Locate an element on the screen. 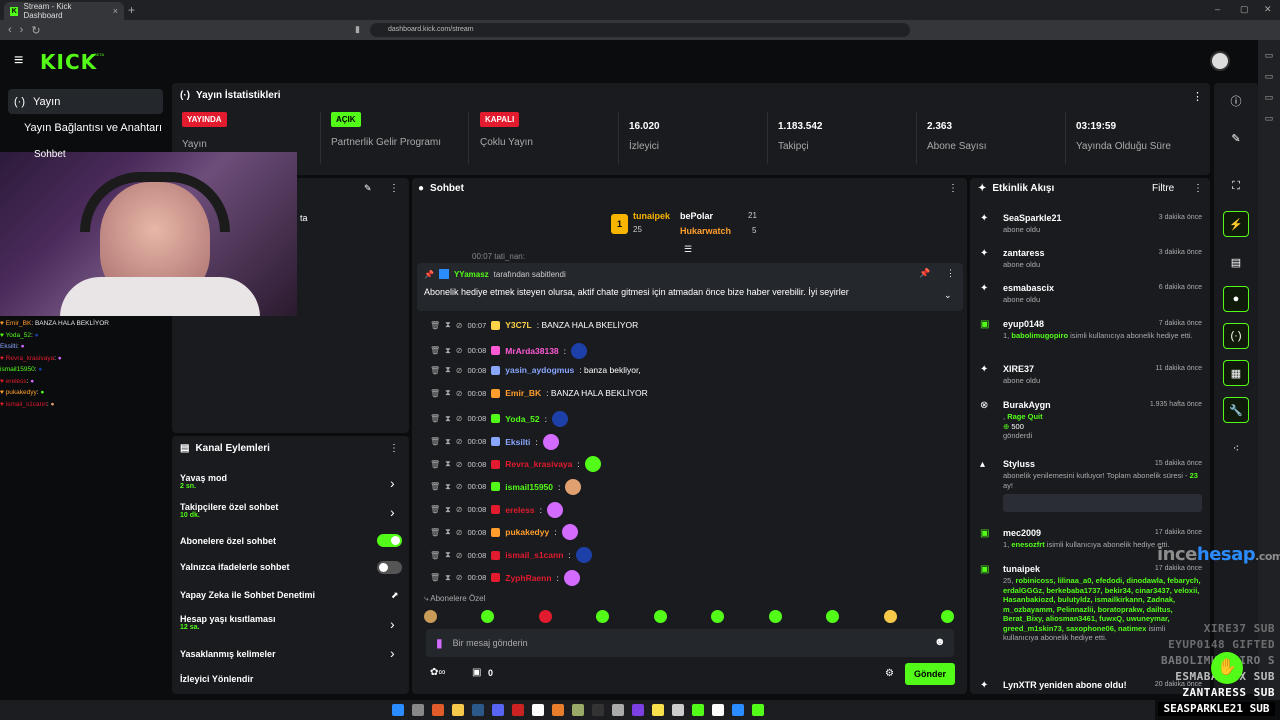 The image size is (1280, 720). bookmark-icon: ▮ is located at coordinates (357, 29).